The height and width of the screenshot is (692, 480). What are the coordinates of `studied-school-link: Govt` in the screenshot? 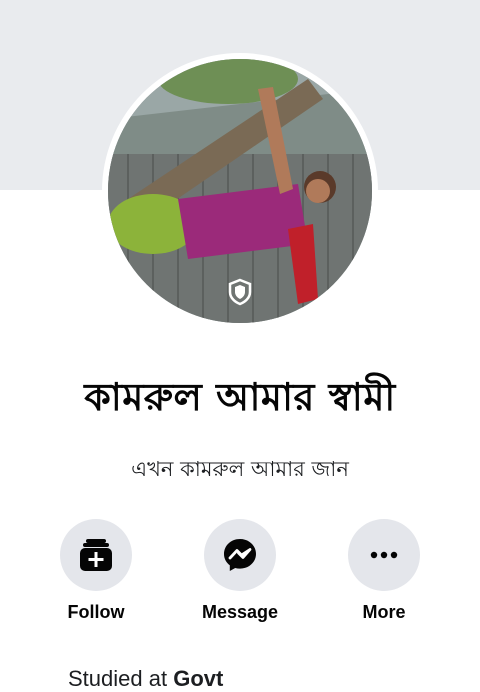 It's located at (198, 678).